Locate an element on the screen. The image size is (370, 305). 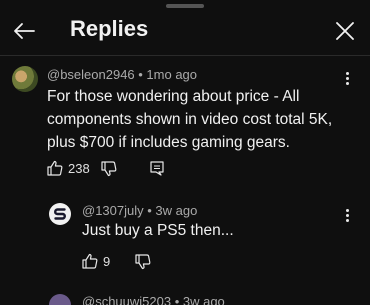
like-button: 9 is located at coordinates (96, 261).